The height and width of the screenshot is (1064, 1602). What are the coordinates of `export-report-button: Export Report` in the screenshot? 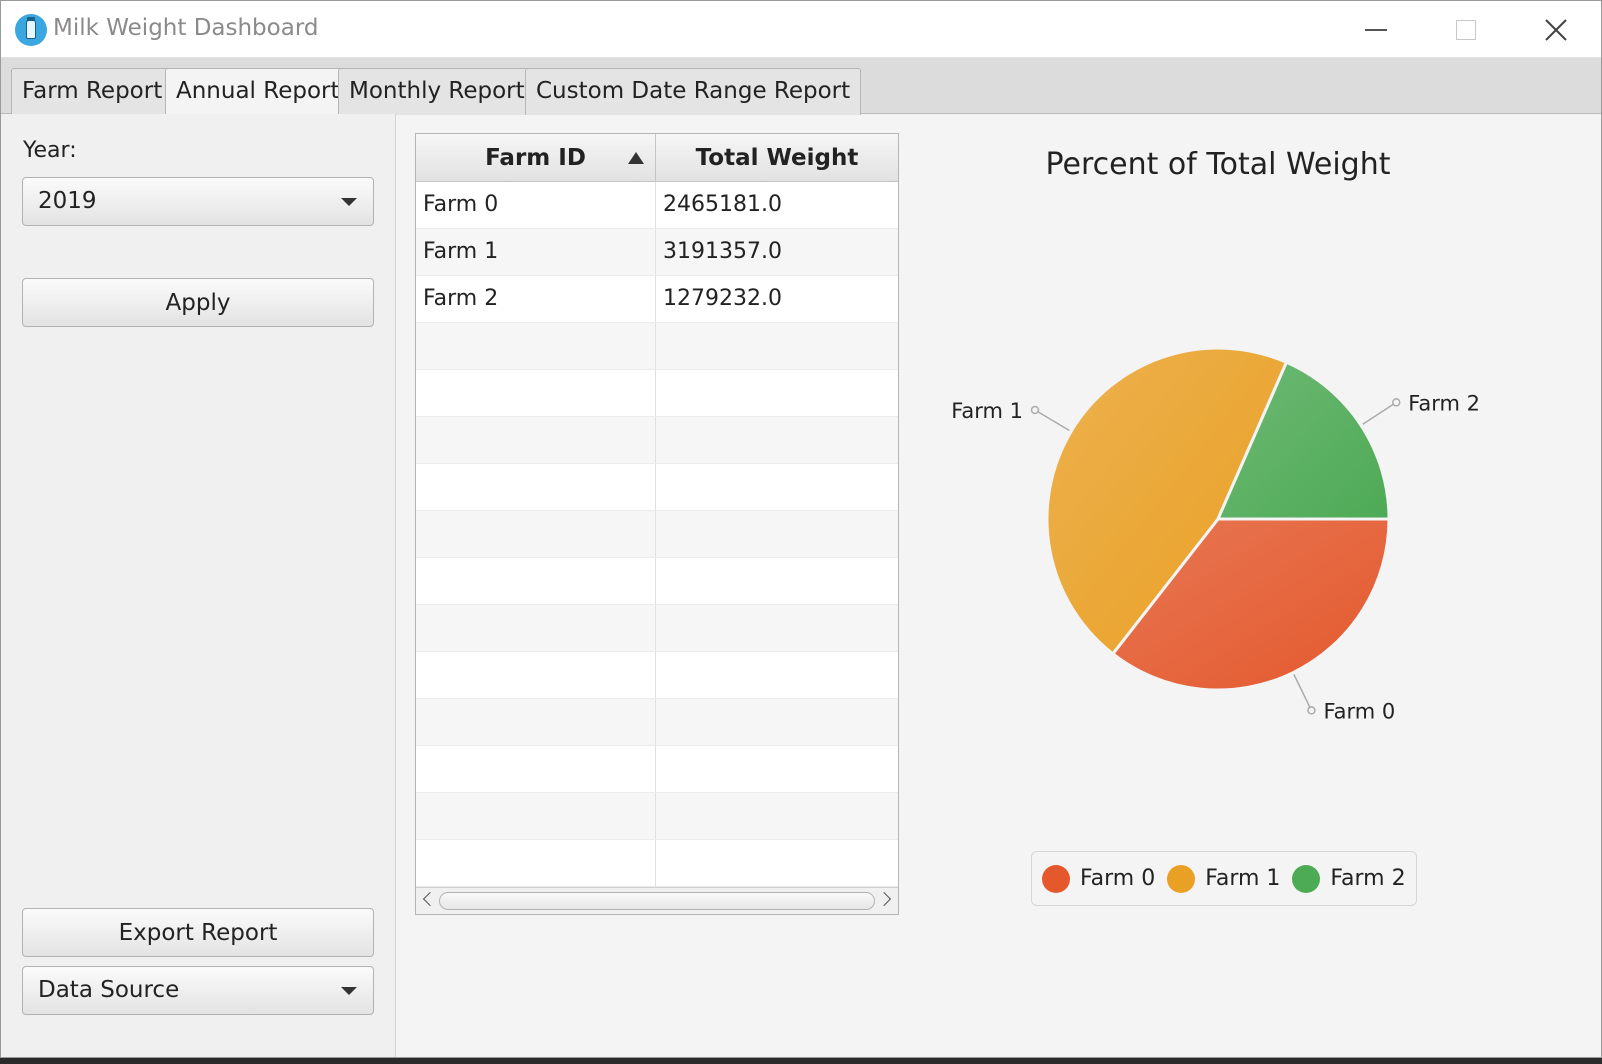 It's located at (198, 932).